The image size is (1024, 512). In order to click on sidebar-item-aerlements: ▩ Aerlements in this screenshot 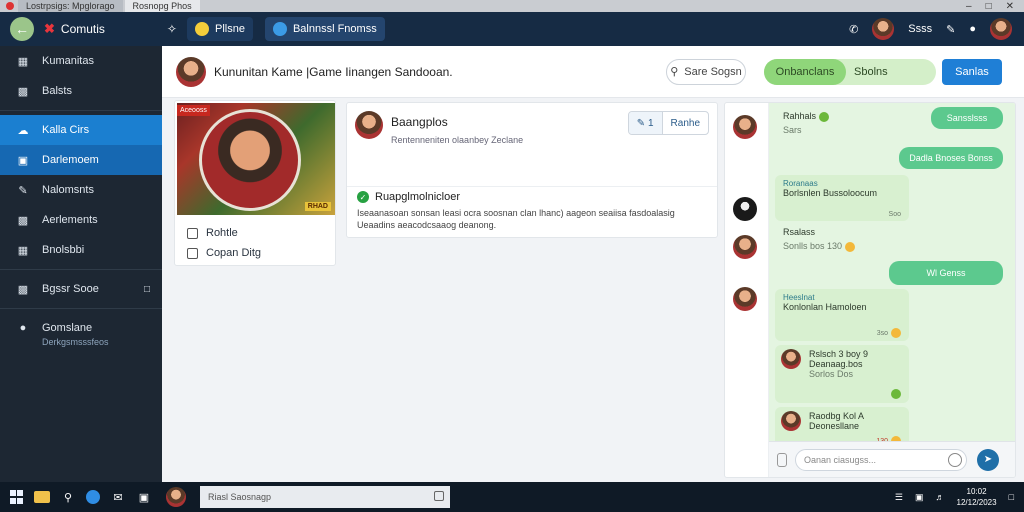, I will do `click(81, 220)`.